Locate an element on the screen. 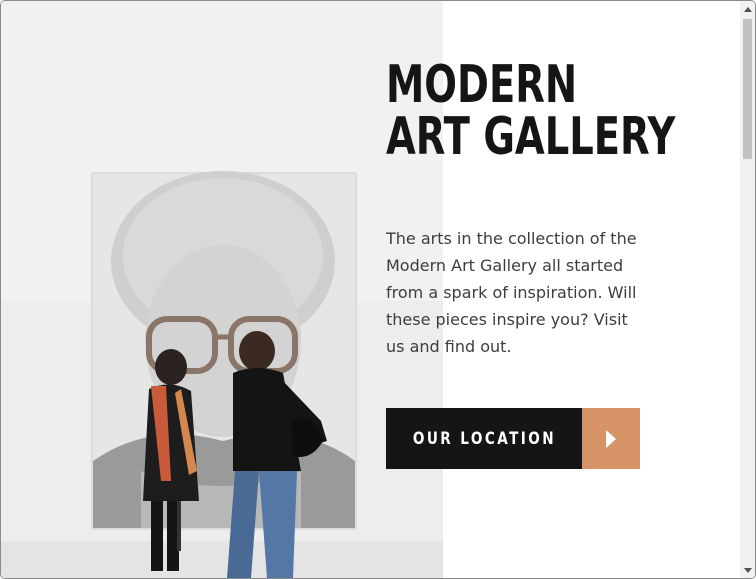 The width and height of the screenshot is (756, 579). title-line-1: MODERN is located at coordinates (482, 85).